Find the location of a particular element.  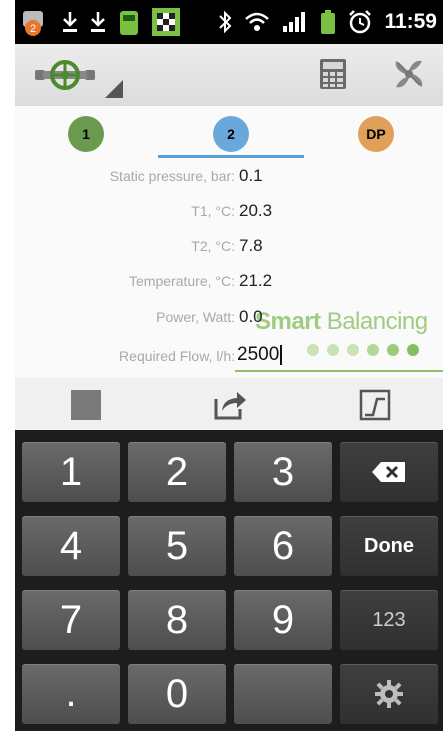

tab-2: 2 is located at coordinates (231, 134).